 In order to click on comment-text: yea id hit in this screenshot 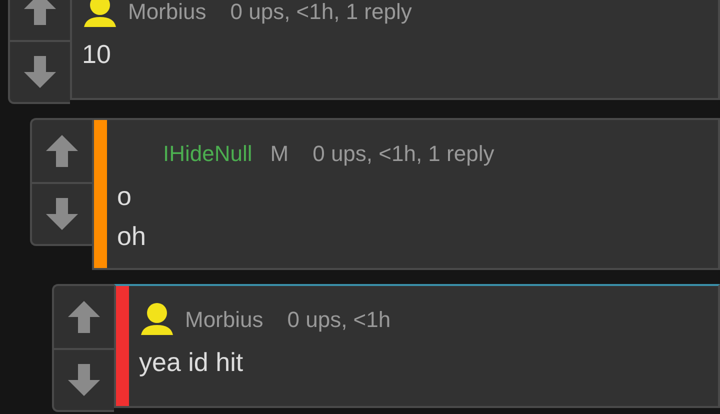, I will do `click(191, 362)`.